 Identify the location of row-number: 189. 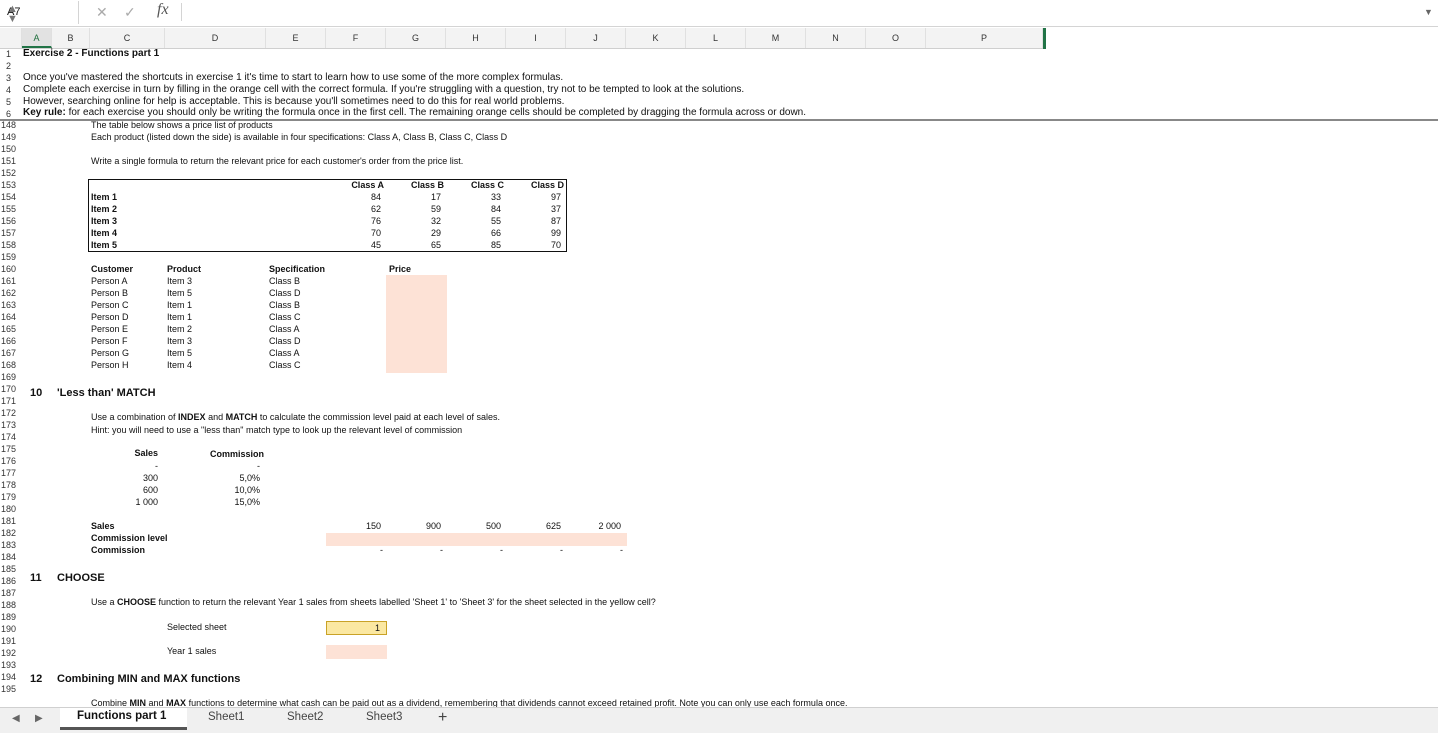
(10, 617).